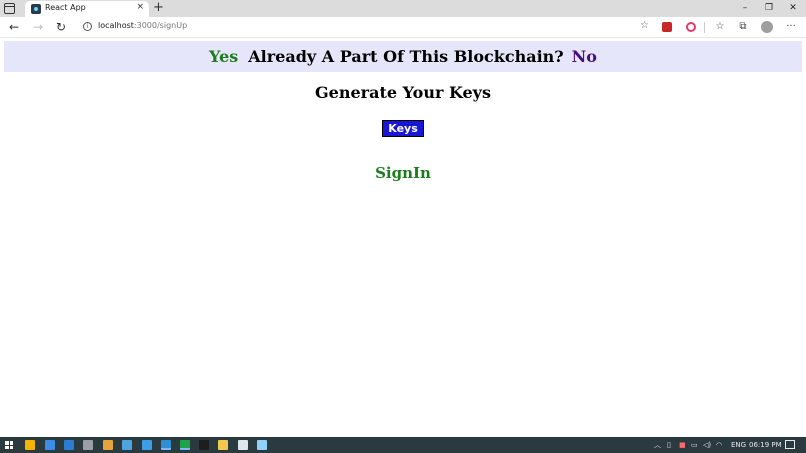  What do you see at coordinates (403, 173) in the screenshot?
I see `signin-link: SignIn` at bounding box center [403, 173].